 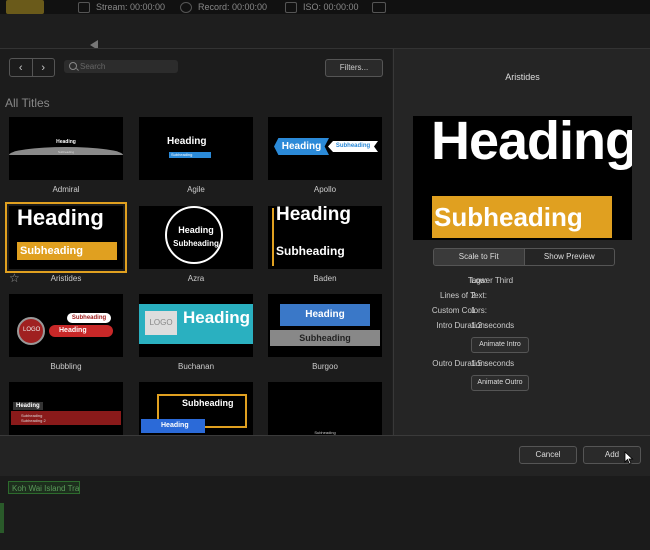 What do you see at coordinates (66, 366) in the screenshot?
I see `tile-label: Bubbling` at bounding box center [66, 366].